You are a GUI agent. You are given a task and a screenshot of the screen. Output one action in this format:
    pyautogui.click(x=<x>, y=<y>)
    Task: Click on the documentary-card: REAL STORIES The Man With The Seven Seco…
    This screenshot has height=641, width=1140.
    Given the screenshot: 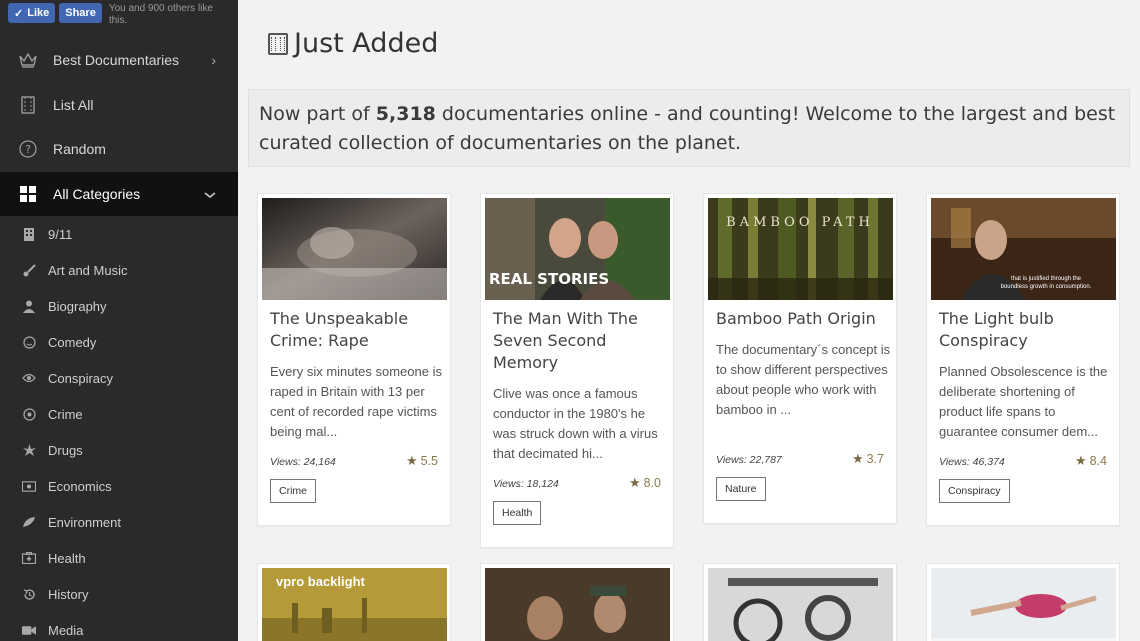 What is the action you would take?
    pyautogui.click(x=577, y=370)
    